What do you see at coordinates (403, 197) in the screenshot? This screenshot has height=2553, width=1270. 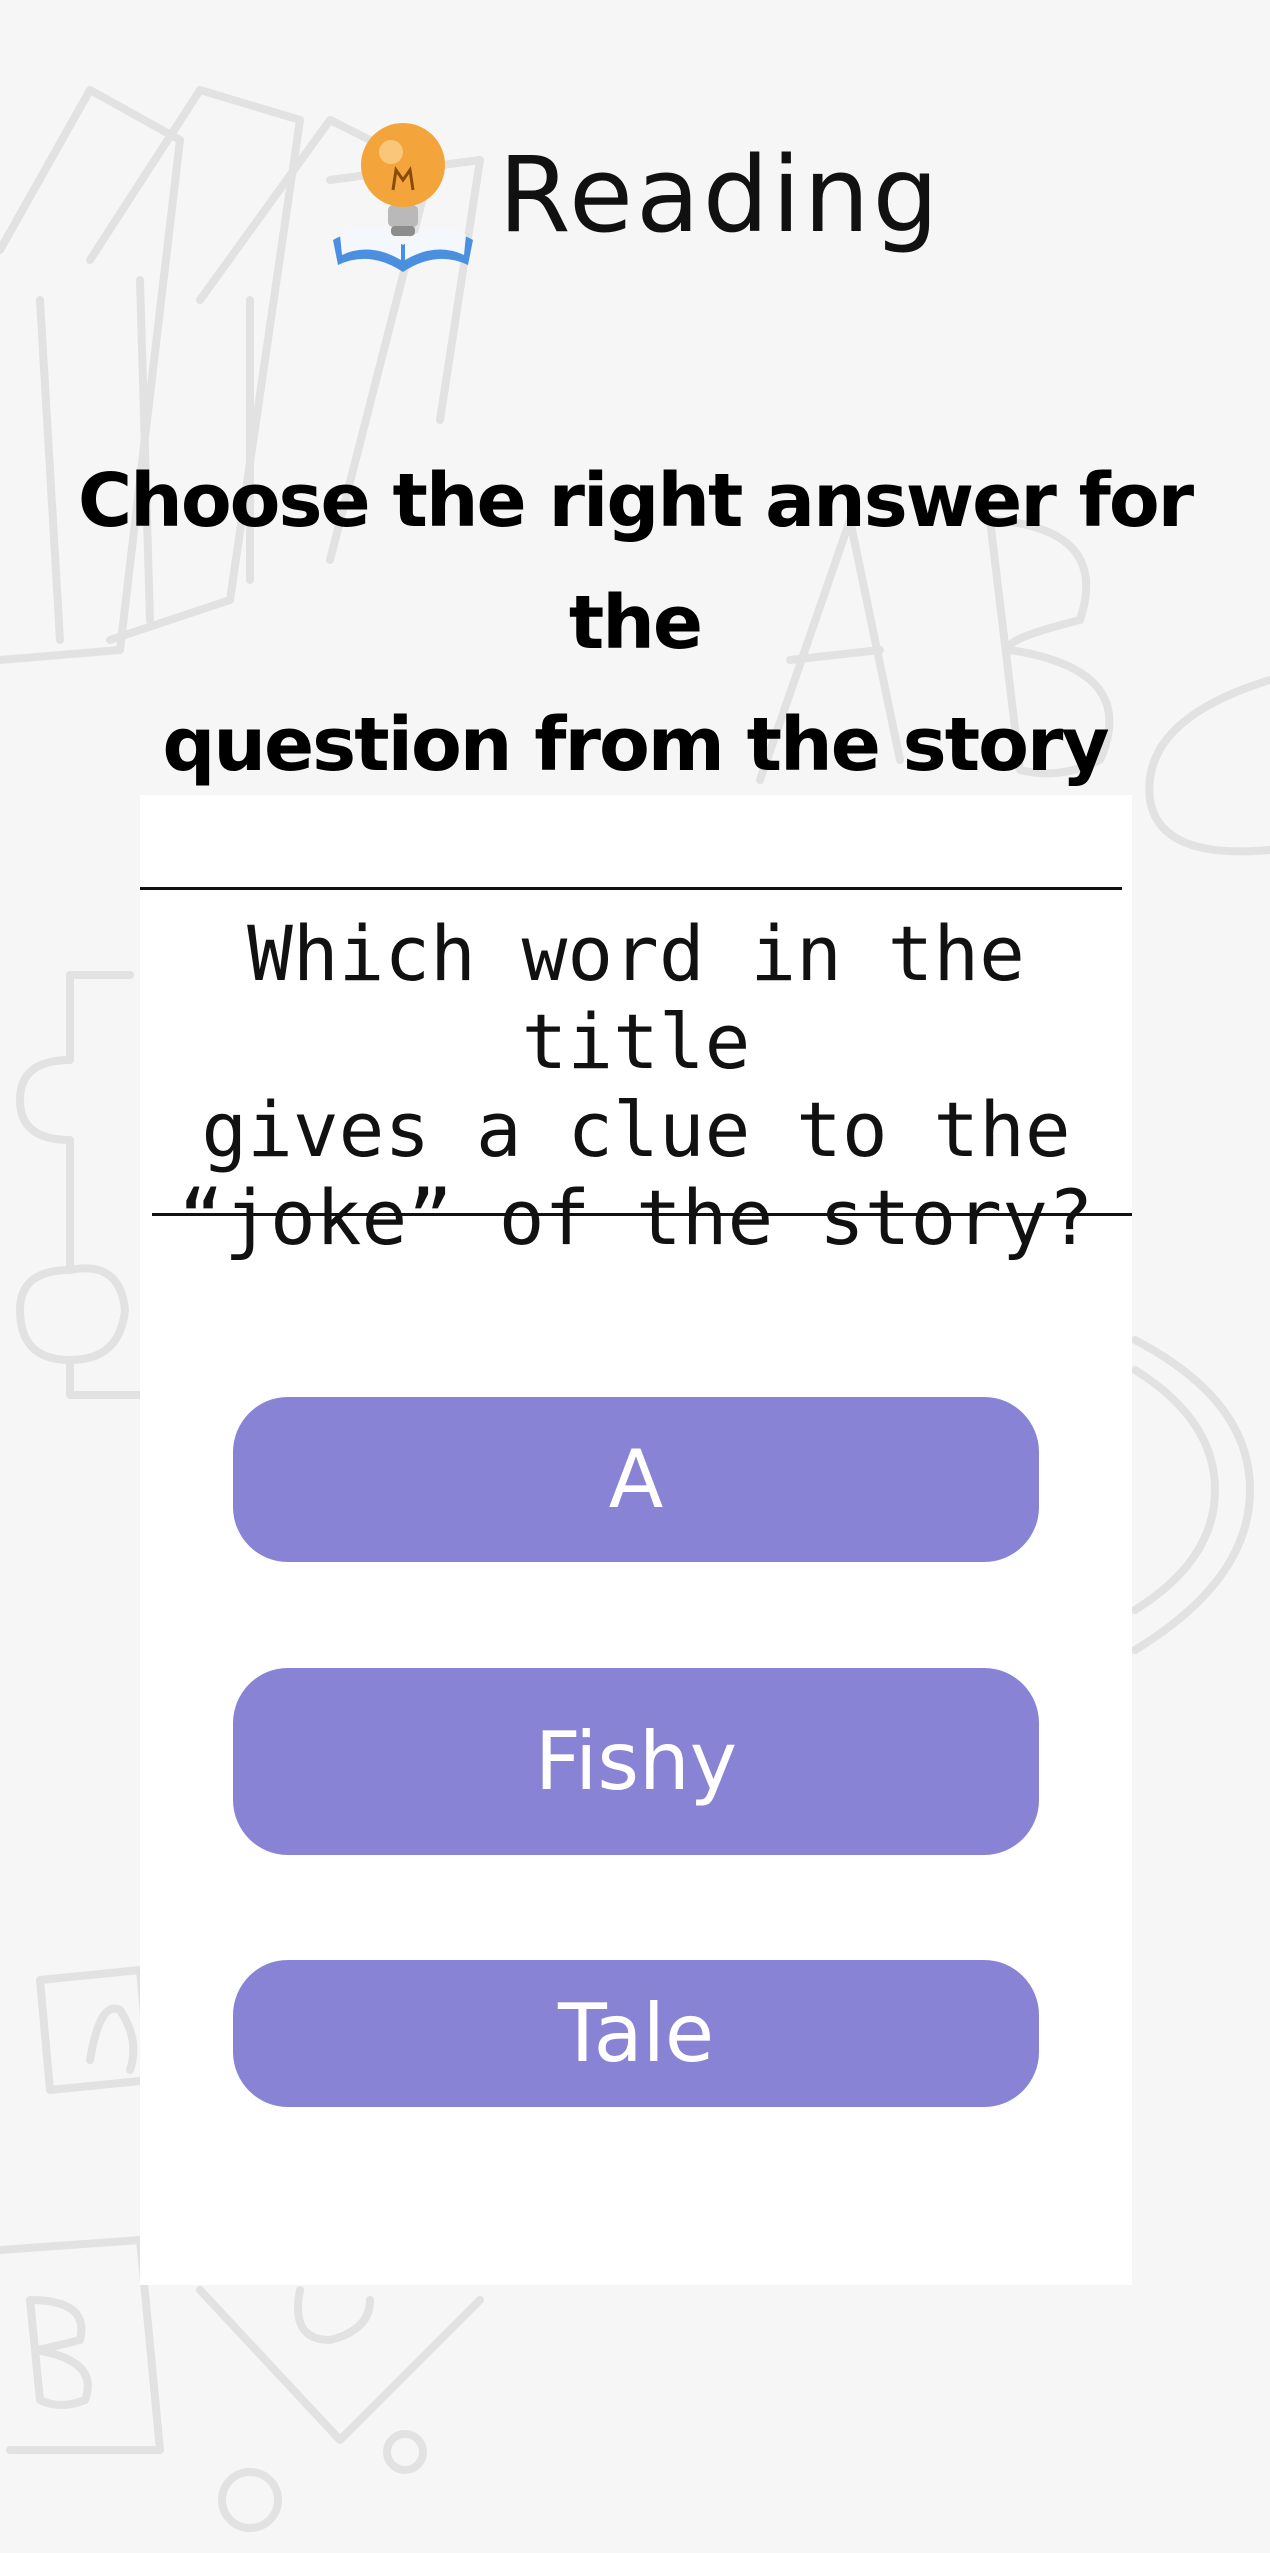 I see `lightbulb-book-icon` at bounding box center [403, 197].